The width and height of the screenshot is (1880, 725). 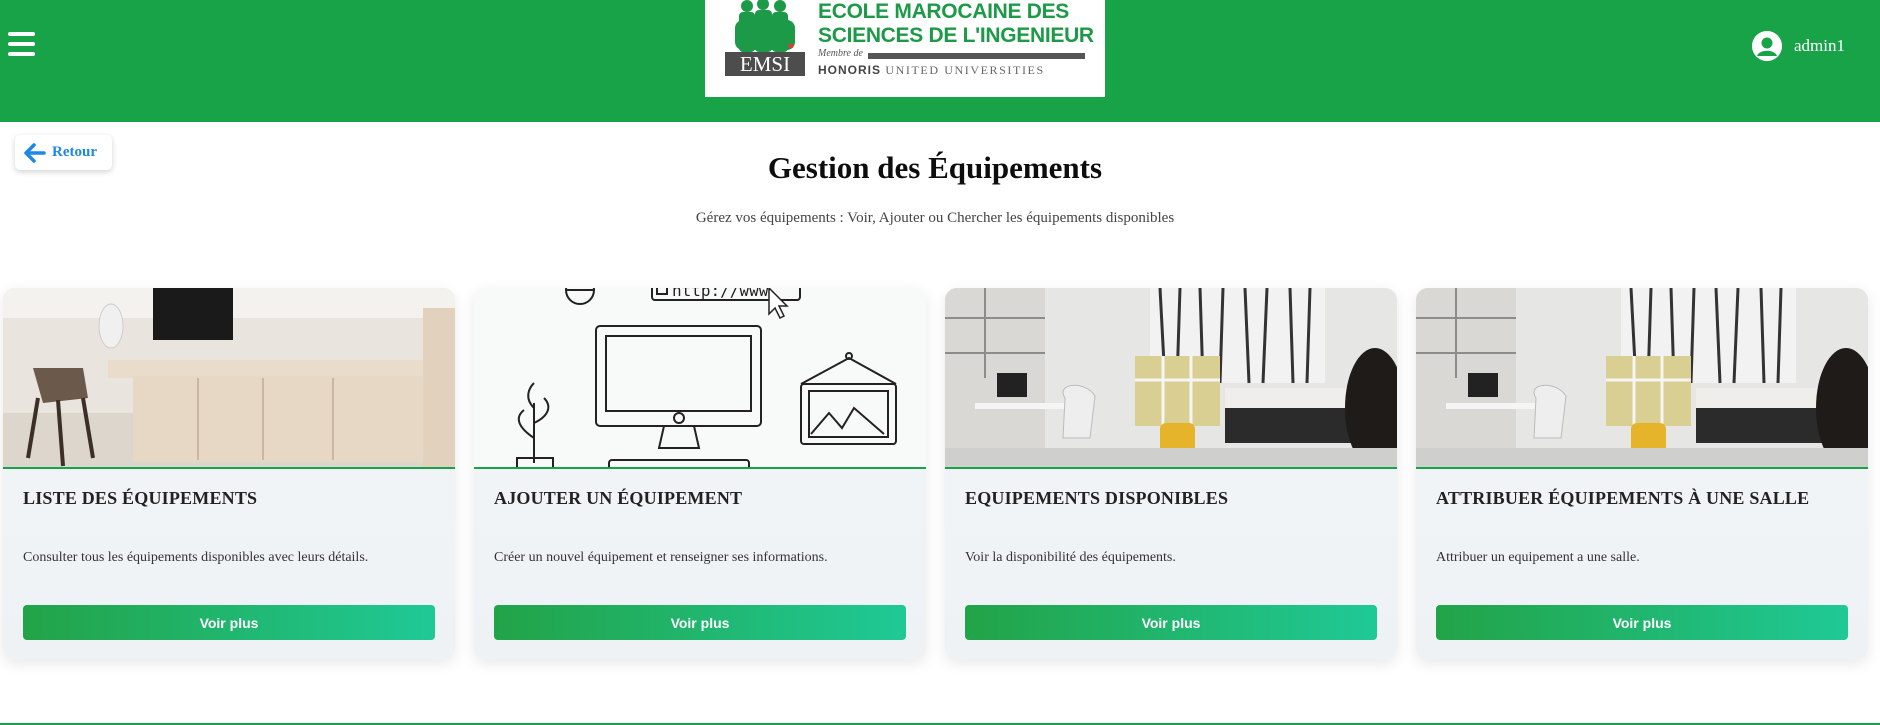 I want to click on logo-divider, so click(x=976, y=56).